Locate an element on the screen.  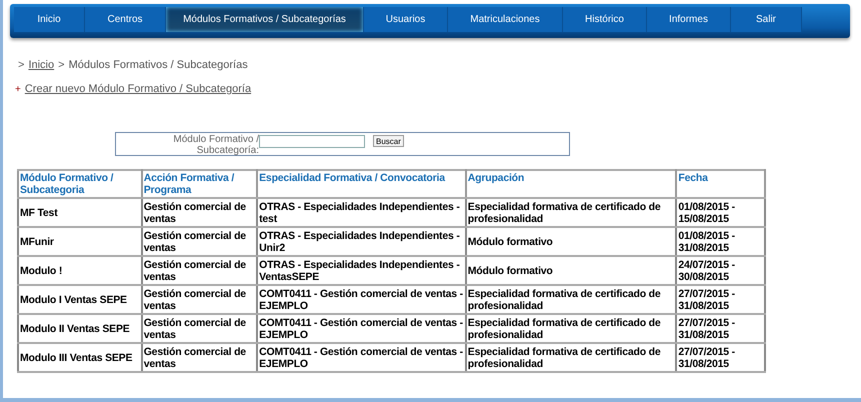
column-header: Módulo Formativo / Subcategoria is located at coordinates (80, 184).